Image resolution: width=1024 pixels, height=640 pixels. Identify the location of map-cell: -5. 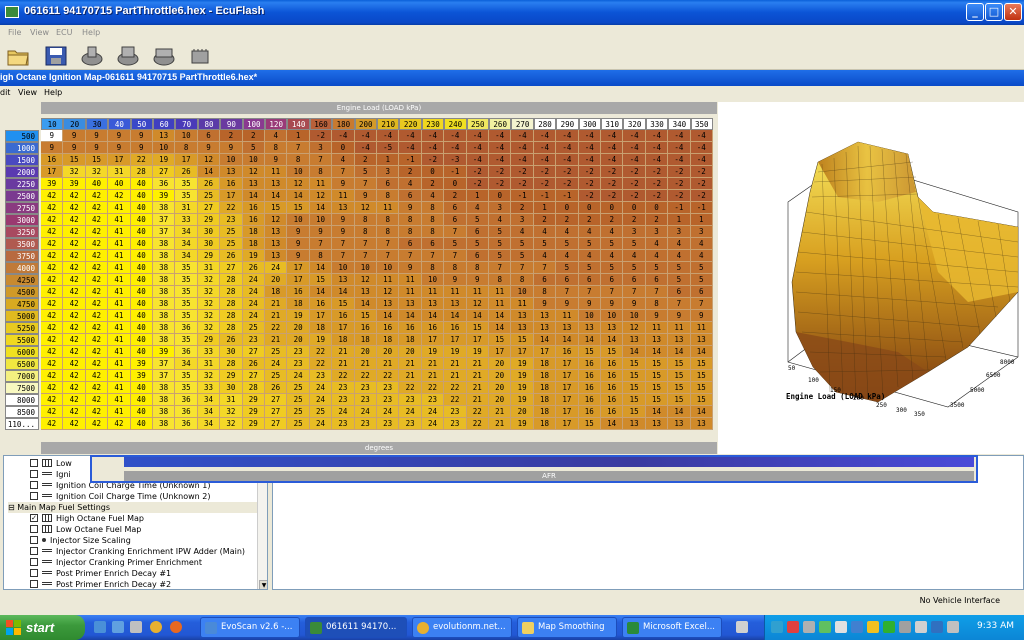
(388, 148).